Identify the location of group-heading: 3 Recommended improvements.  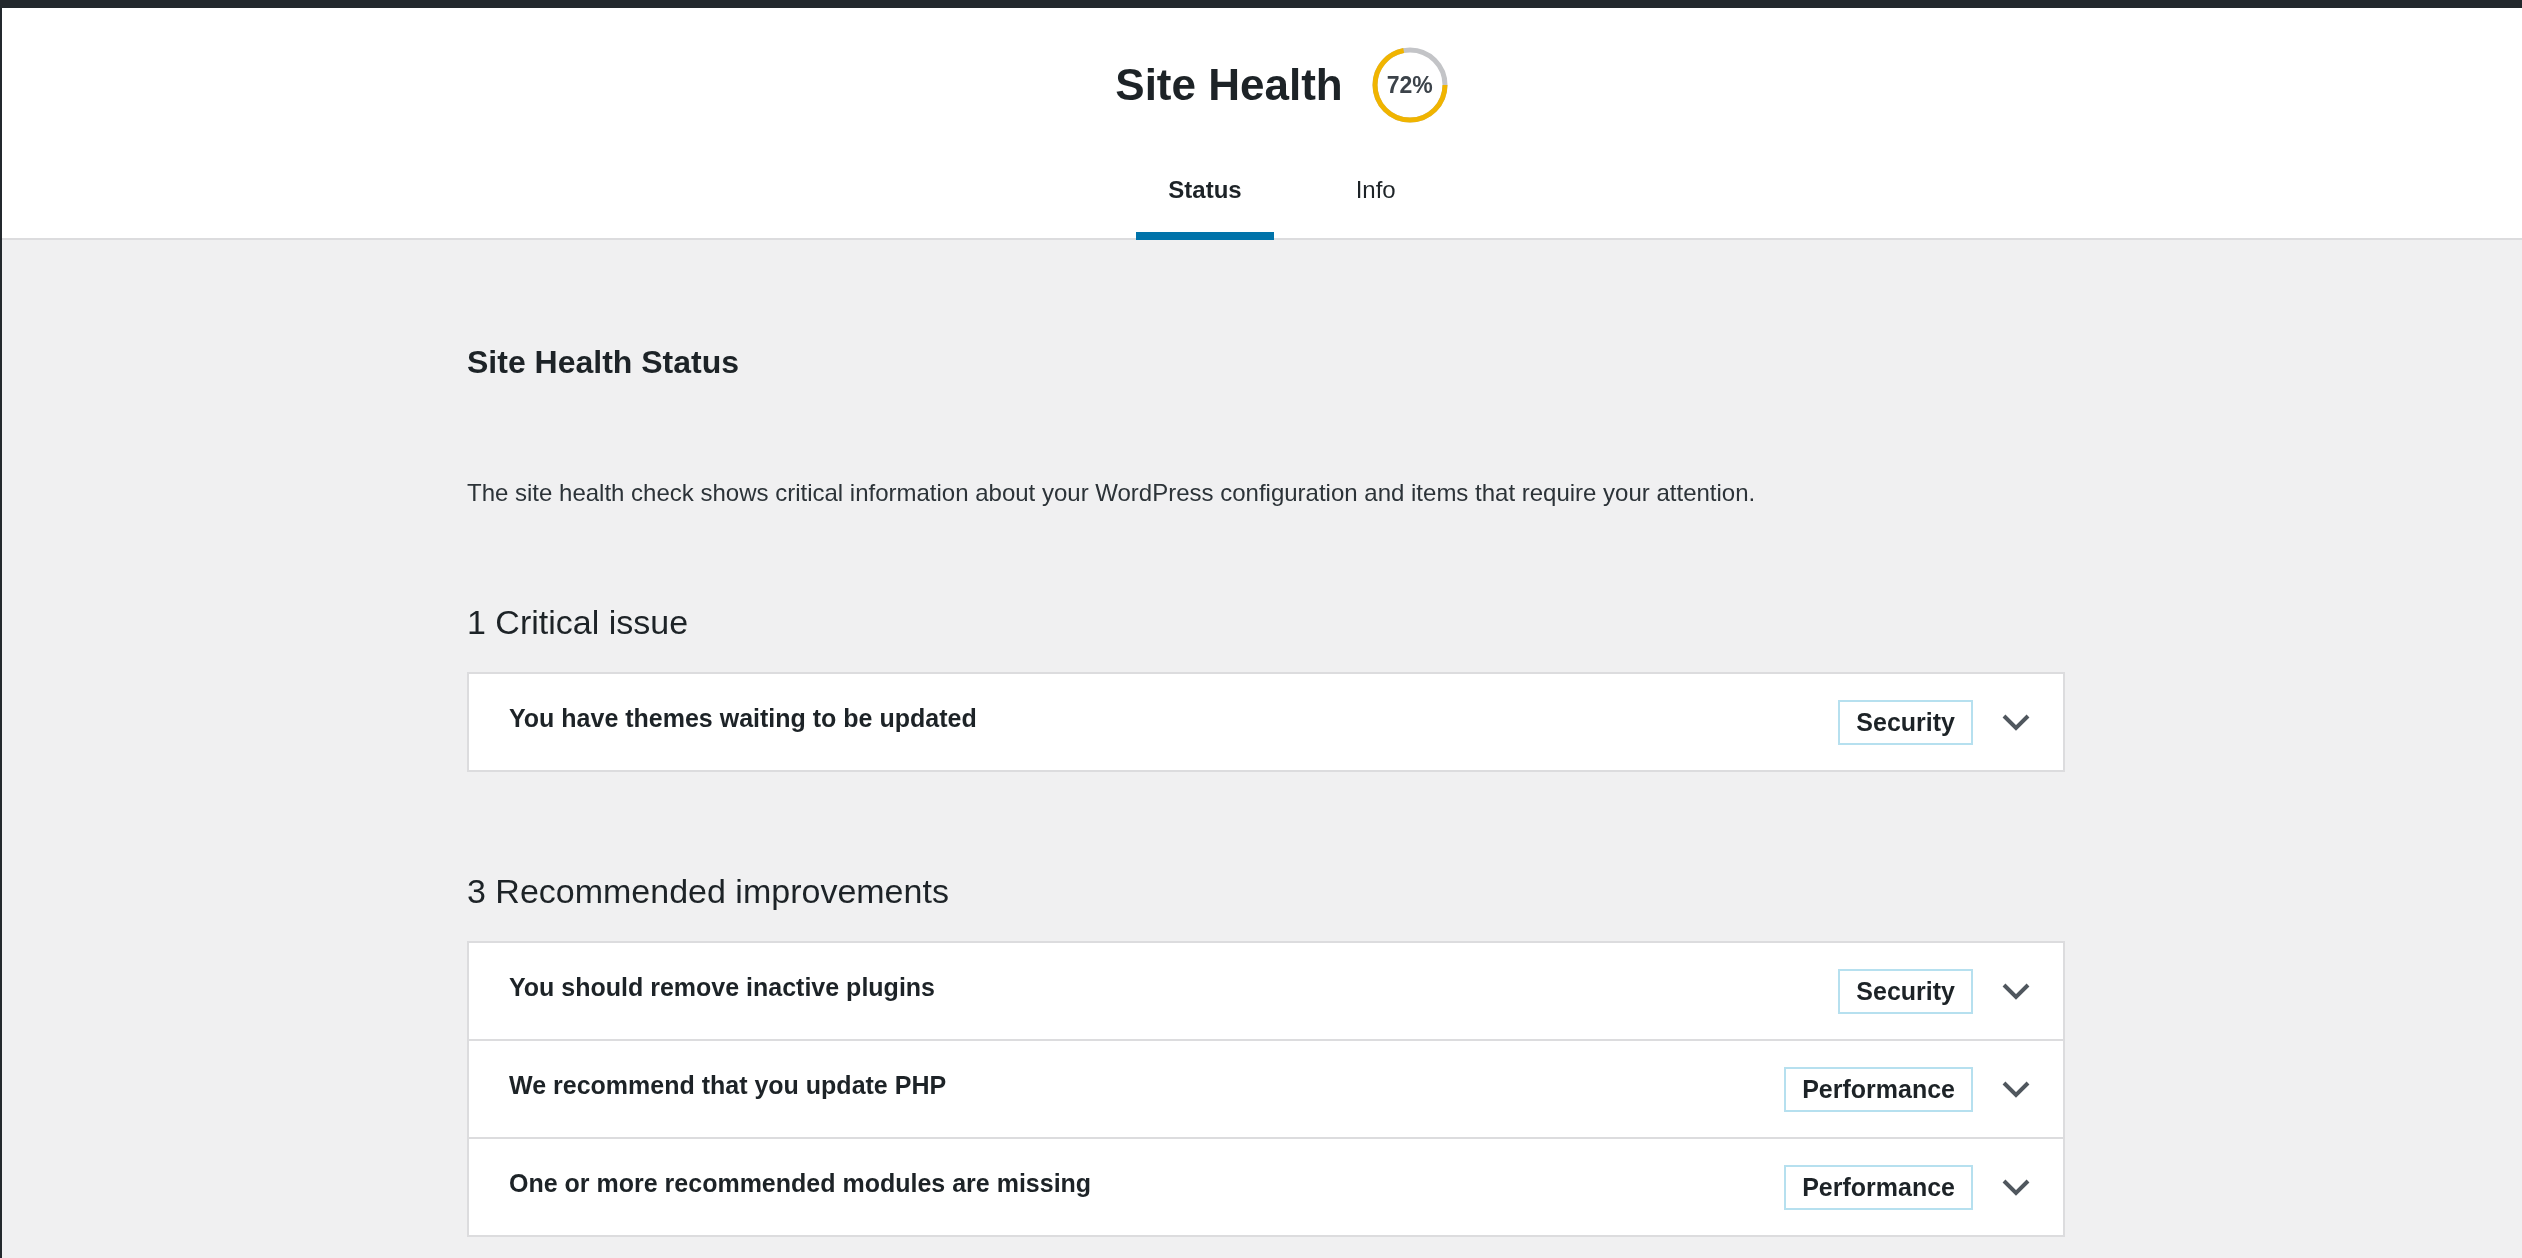
(708, 891).